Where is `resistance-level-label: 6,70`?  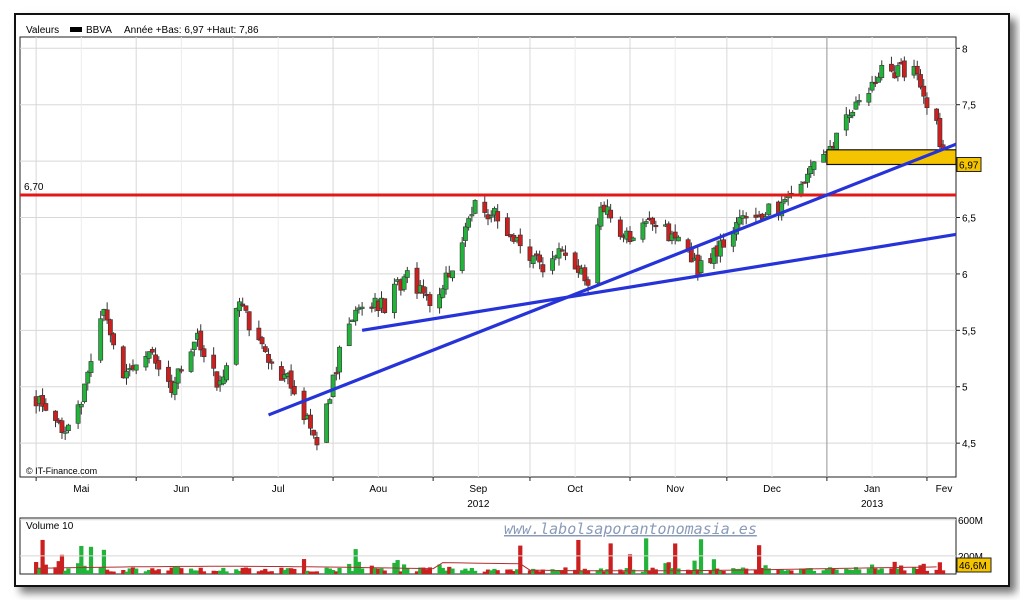 resistance-level-label: 6,70 is located at coordinates (34, 187).